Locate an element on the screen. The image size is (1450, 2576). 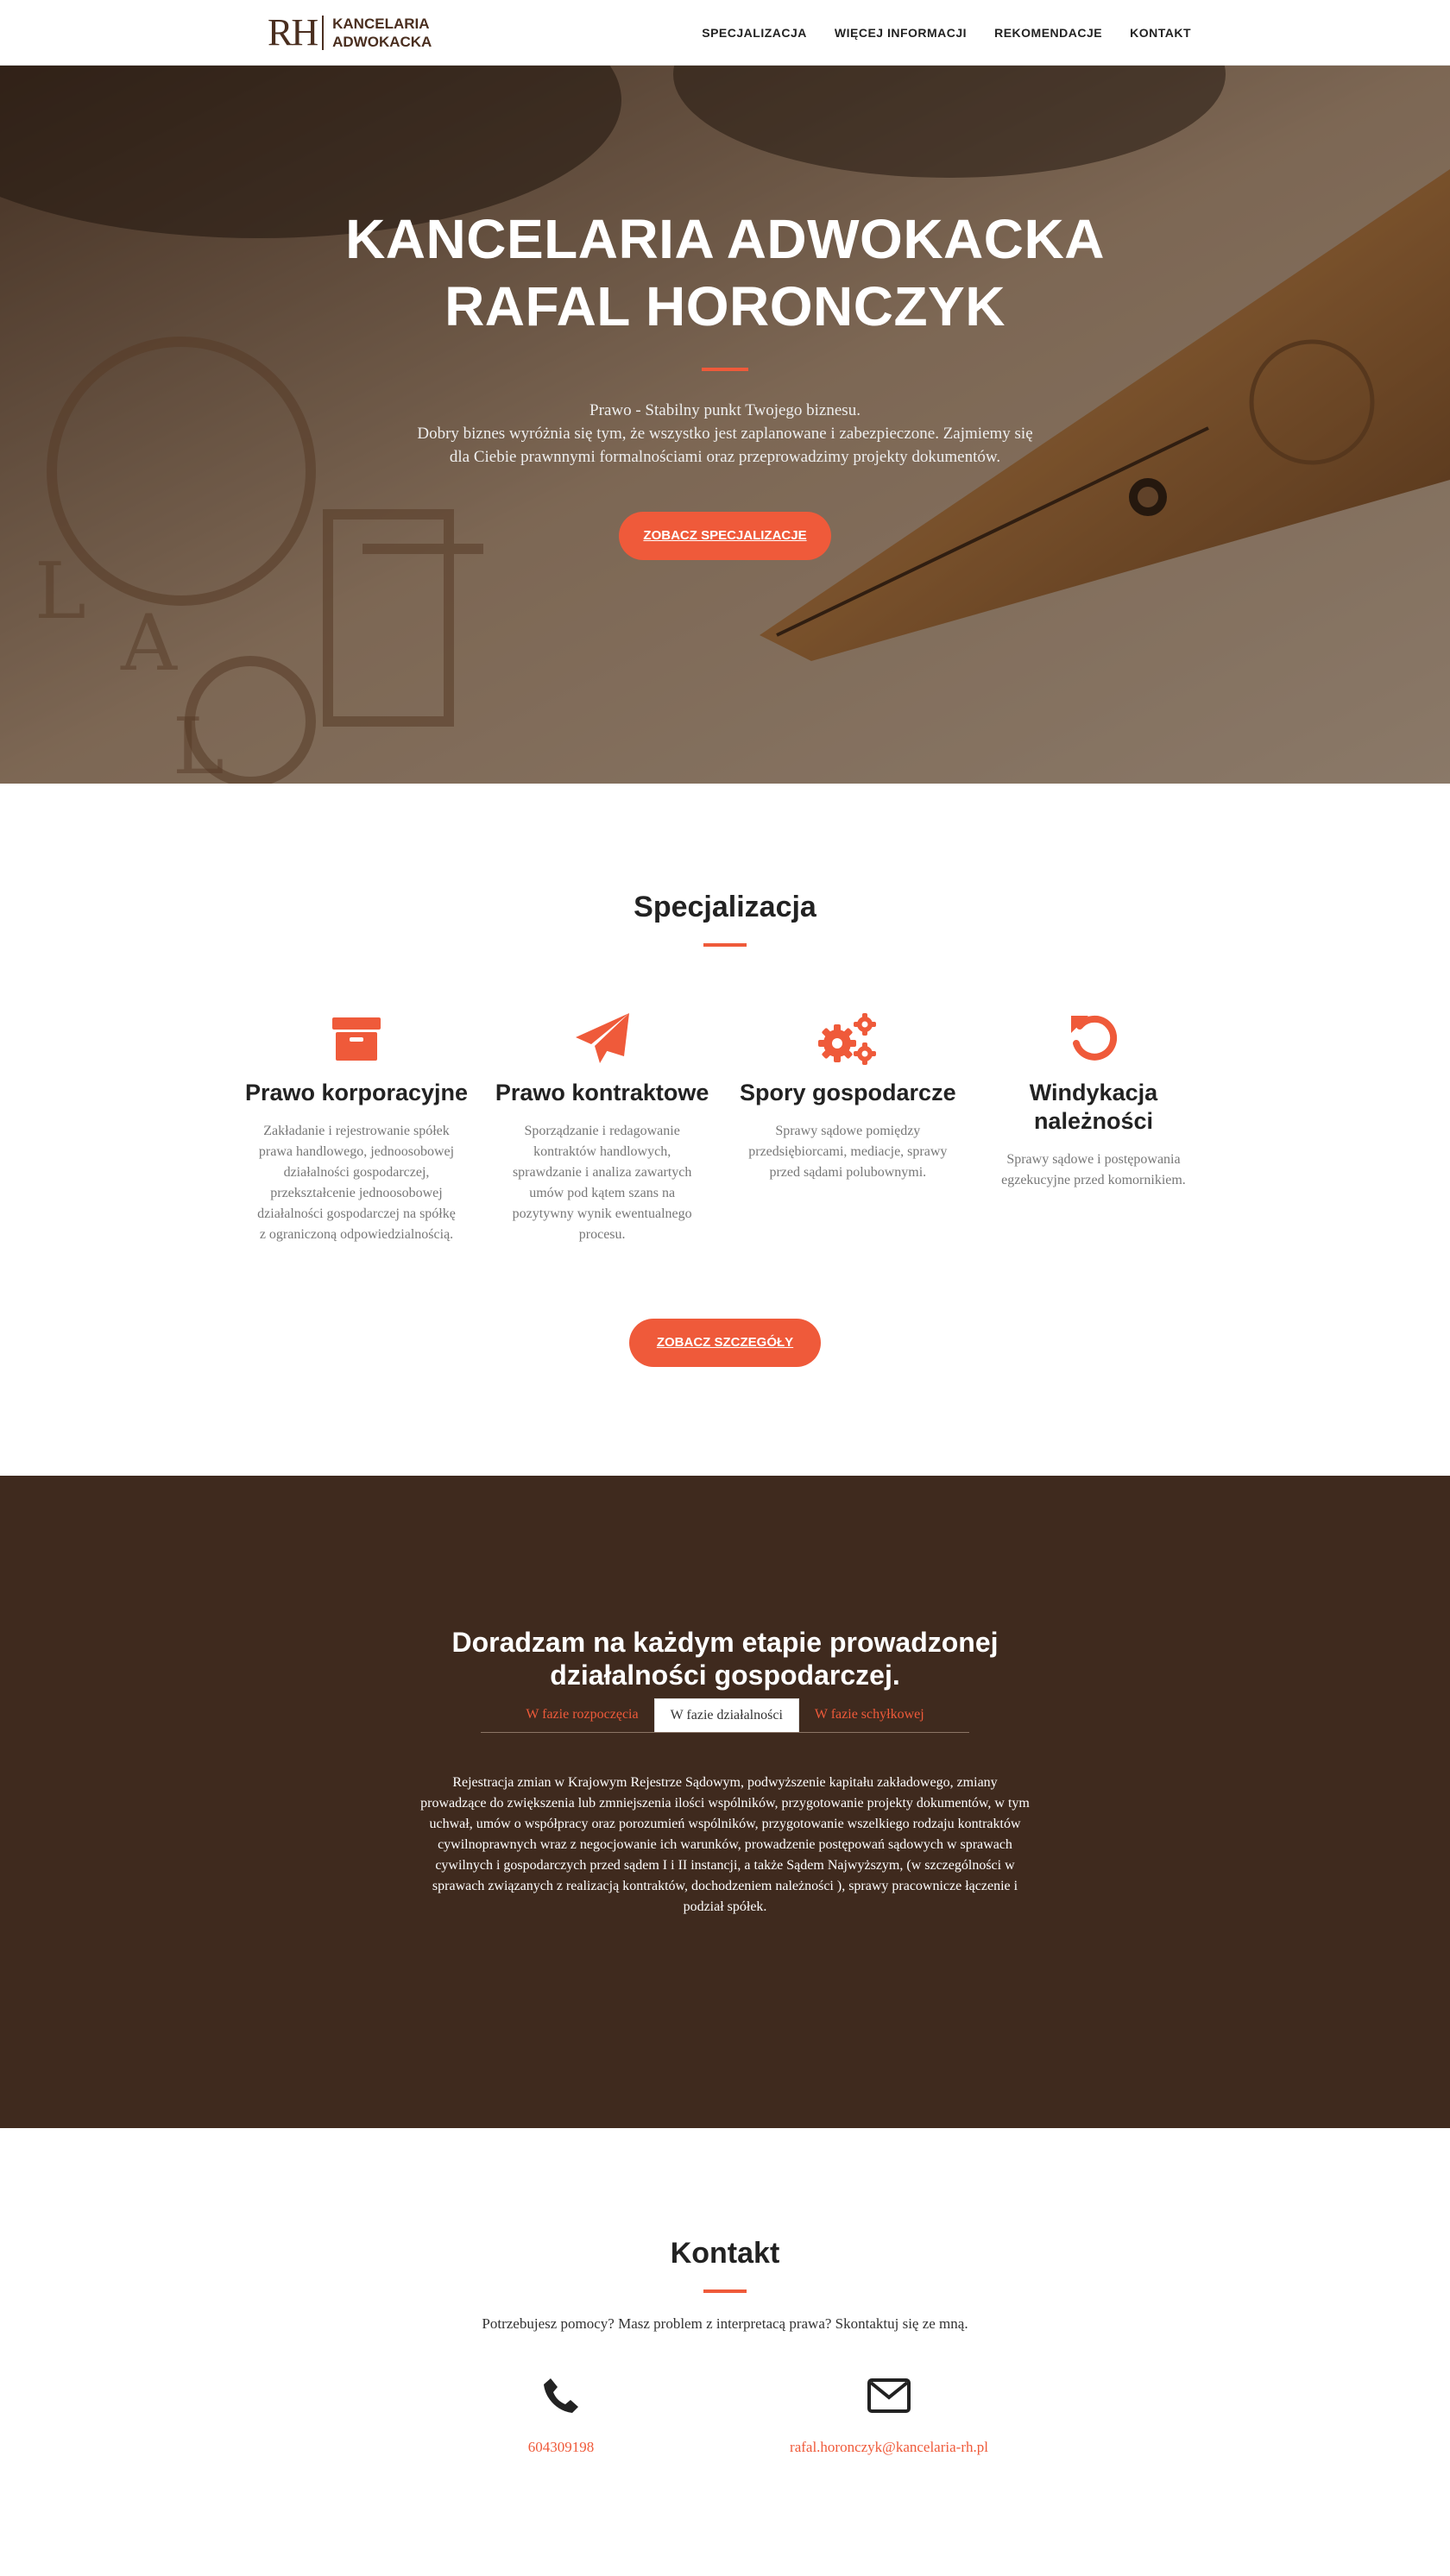
specialization-heading: Prawo kontraktowe is located at coordinates (602, 1093).